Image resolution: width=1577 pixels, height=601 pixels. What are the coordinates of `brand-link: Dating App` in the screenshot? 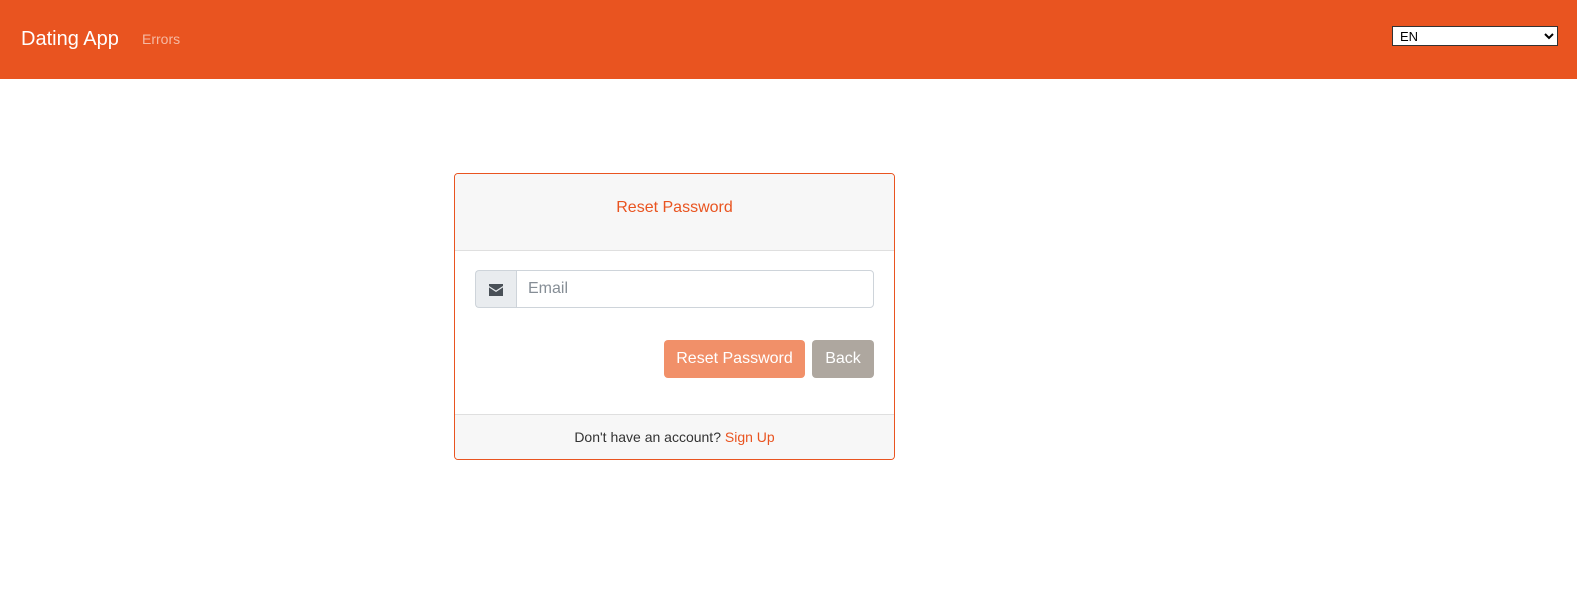 It's located at (70, 39).